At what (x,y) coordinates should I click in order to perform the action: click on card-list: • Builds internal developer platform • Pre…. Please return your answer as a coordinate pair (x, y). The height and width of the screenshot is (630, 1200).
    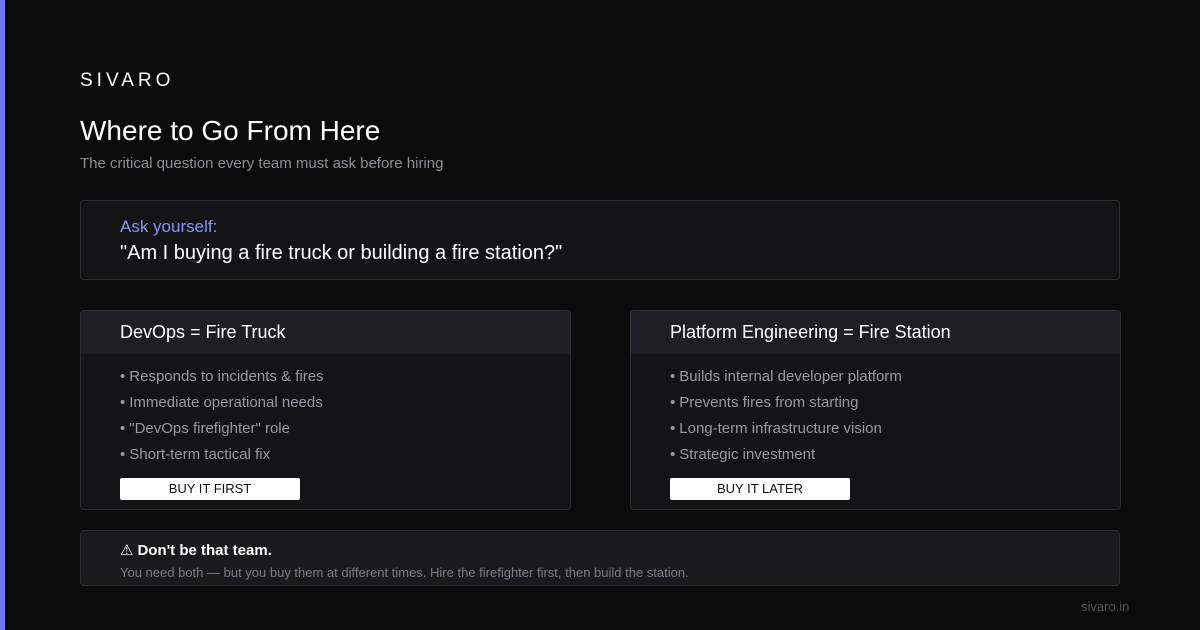
    Looking at the image, I should click on (786, 420).